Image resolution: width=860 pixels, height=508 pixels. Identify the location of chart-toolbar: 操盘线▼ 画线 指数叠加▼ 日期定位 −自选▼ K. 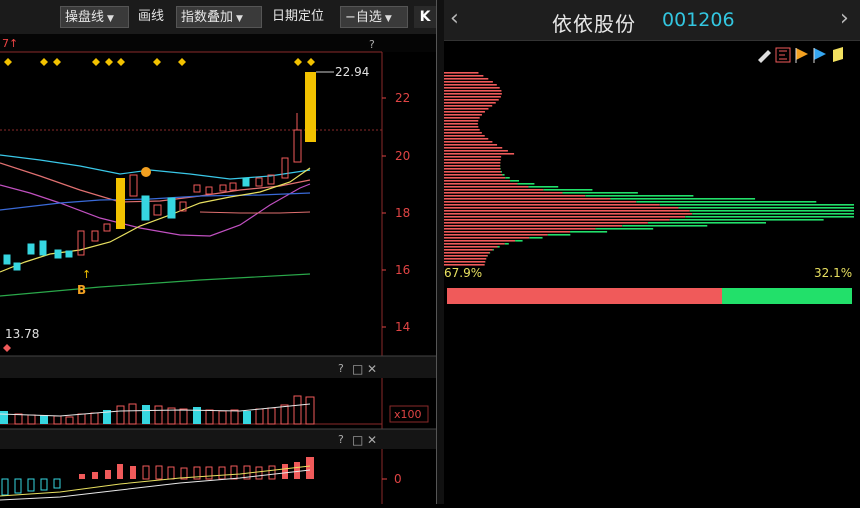
(218, 17).